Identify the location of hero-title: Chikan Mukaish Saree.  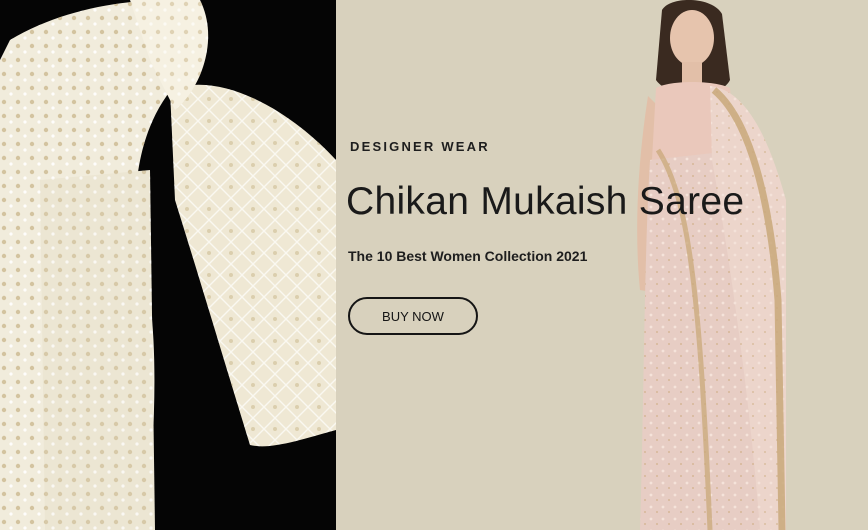
(545, 201).